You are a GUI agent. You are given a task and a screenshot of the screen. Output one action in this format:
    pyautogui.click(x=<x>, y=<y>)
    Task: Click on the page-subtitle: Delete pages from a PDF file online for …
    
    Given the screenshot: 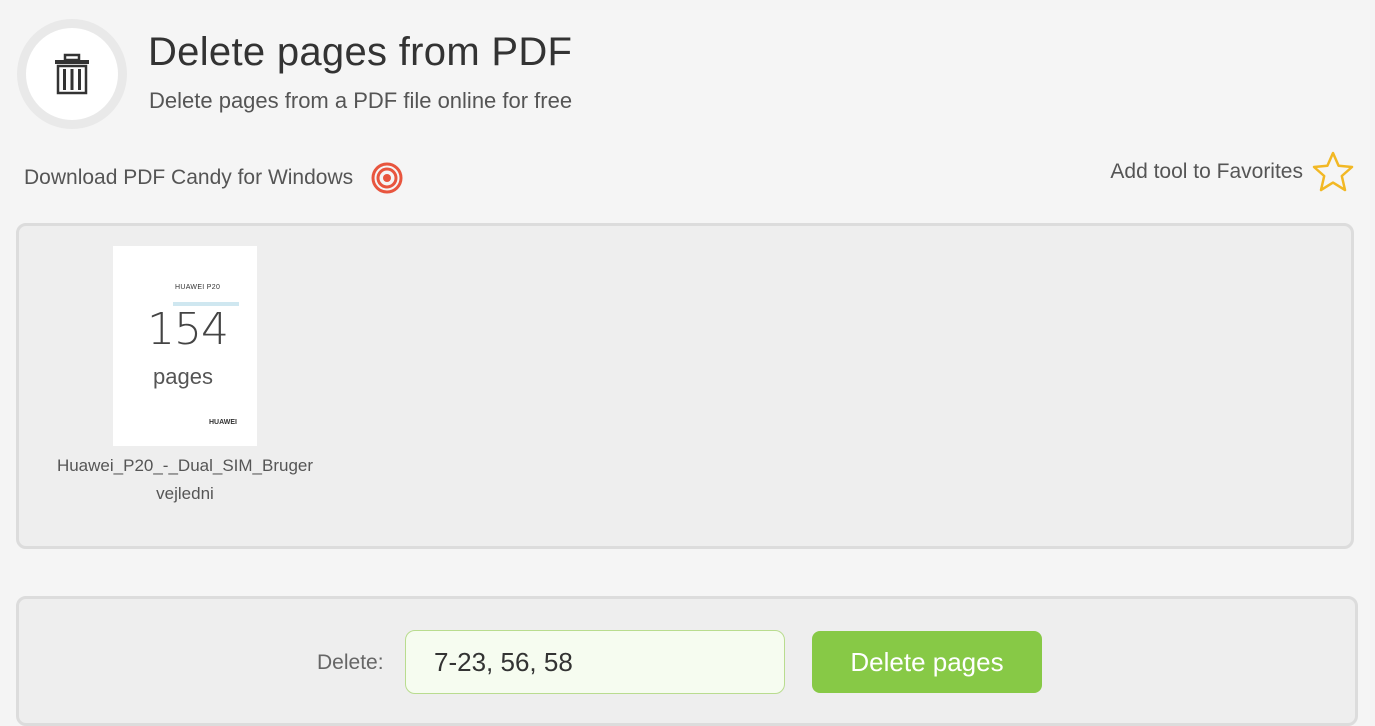 What is the action you would take?
    pyautogui.click(x=361, y=100)
    